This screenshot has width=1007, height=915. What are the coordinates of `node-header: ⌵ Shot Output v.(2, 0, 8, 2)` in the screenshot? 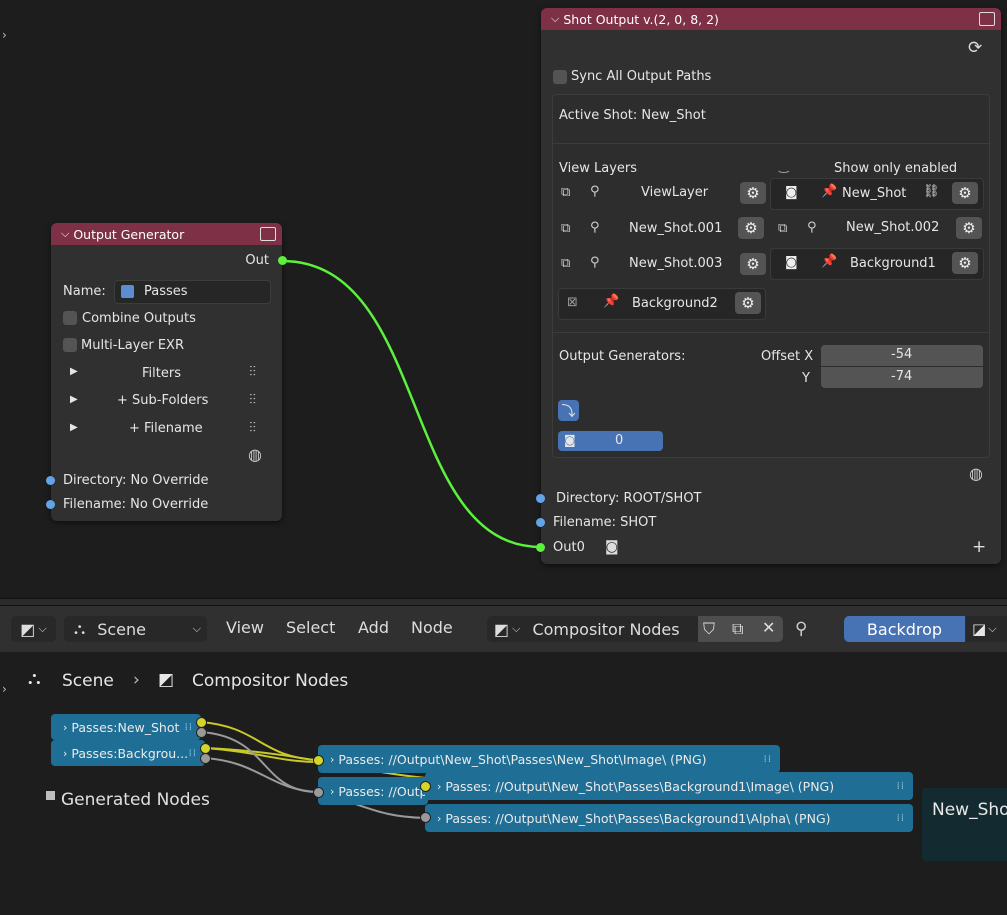 It's located at (771, 19).